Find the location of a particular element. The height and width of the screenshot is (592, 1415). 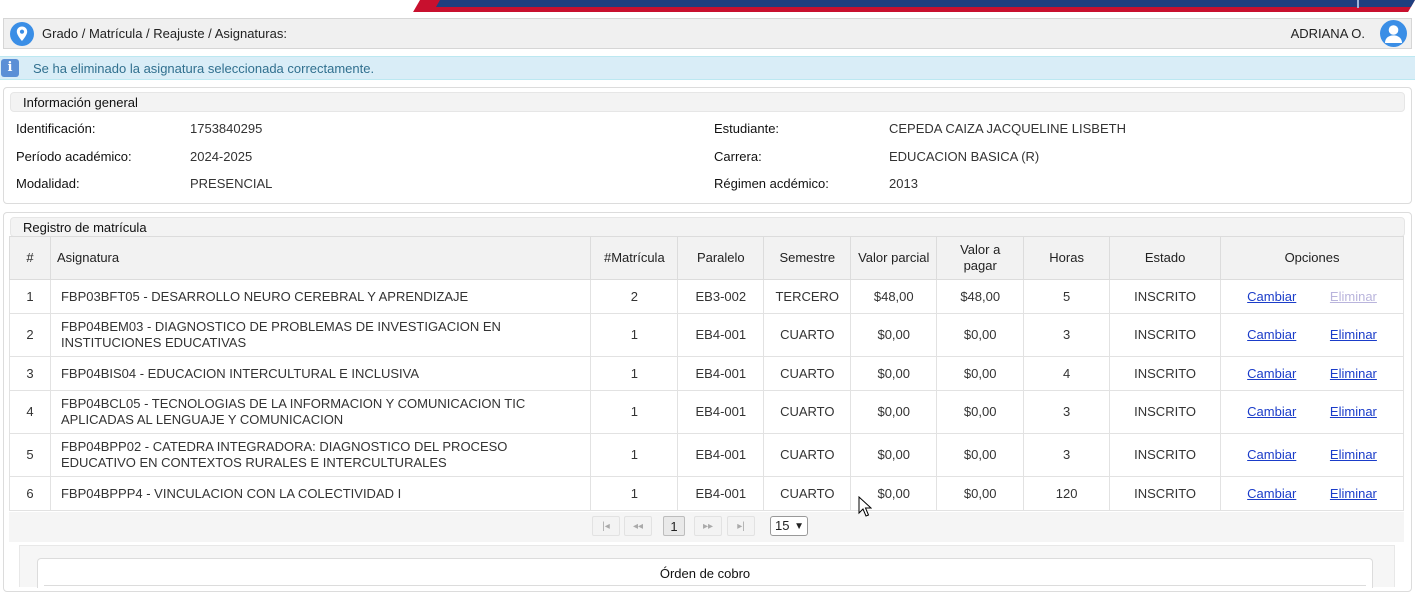

career-label: Carrera: is located at coordinates (738, 156).